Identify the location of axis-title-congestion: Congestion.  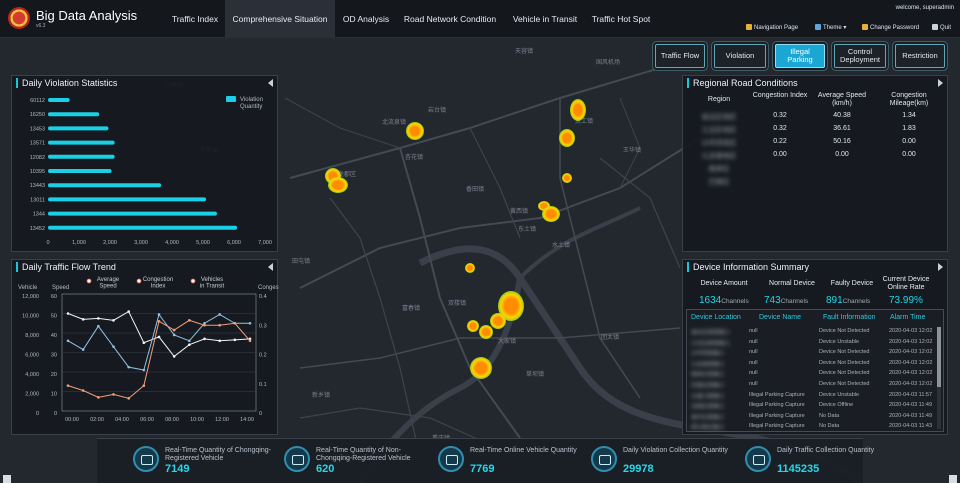
(268, 288).